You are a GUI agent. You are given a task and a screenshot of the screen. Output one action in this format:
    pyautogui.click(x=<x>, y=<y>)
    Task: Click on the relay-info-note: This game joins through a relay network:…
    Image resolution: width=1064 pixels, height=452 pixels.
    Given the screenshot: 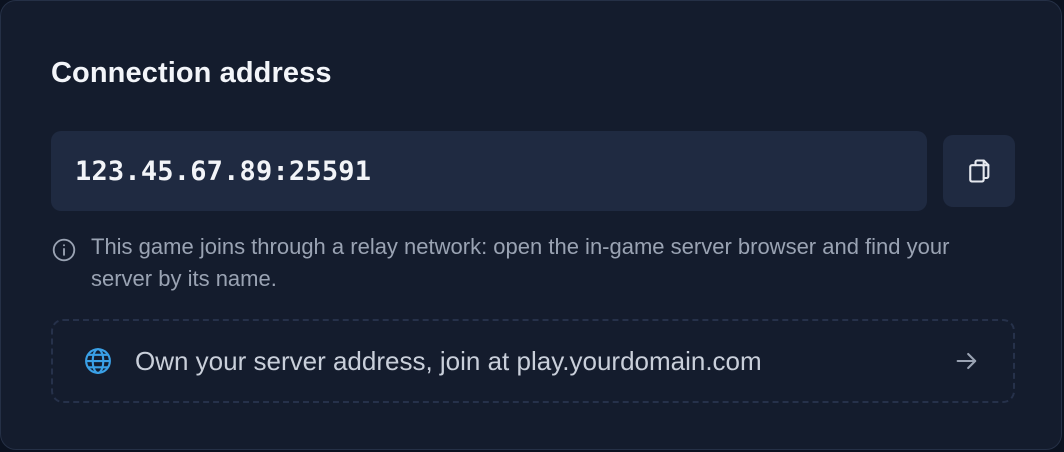 What is the action you would take?
    pyautogui.click(x=531, y=263)
    